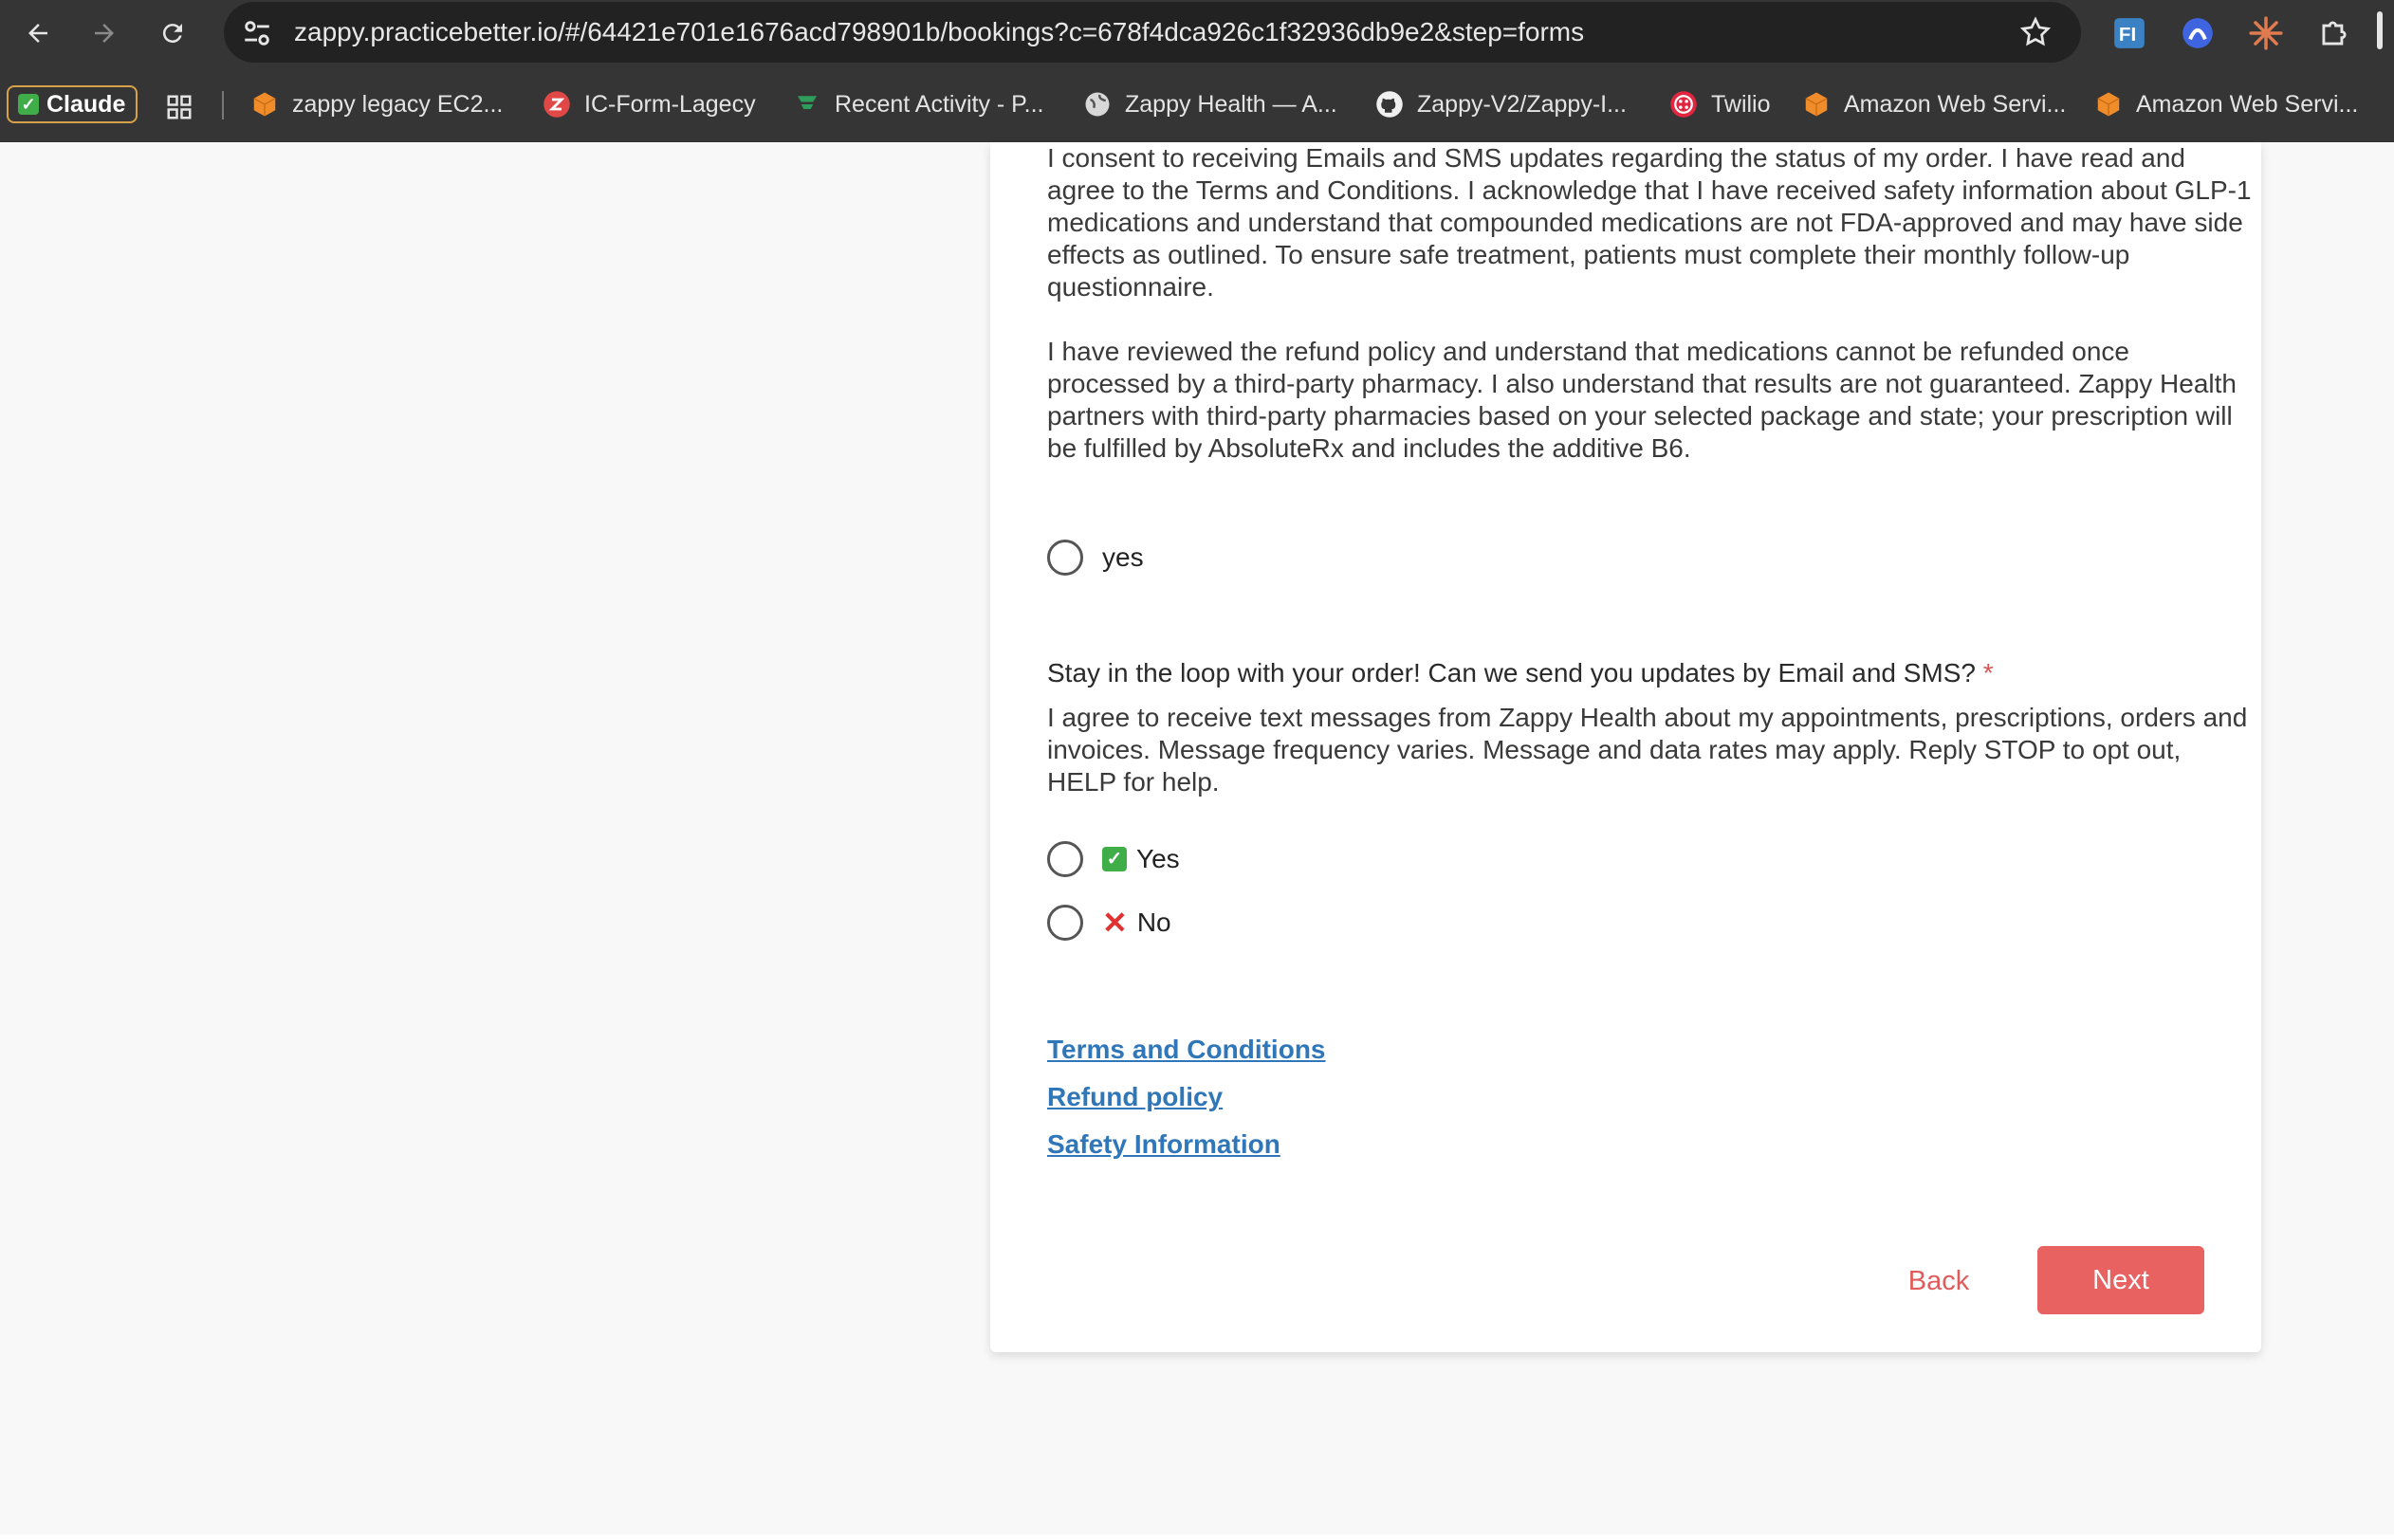  I want to click on required-marker: *, so click(1988, 673).